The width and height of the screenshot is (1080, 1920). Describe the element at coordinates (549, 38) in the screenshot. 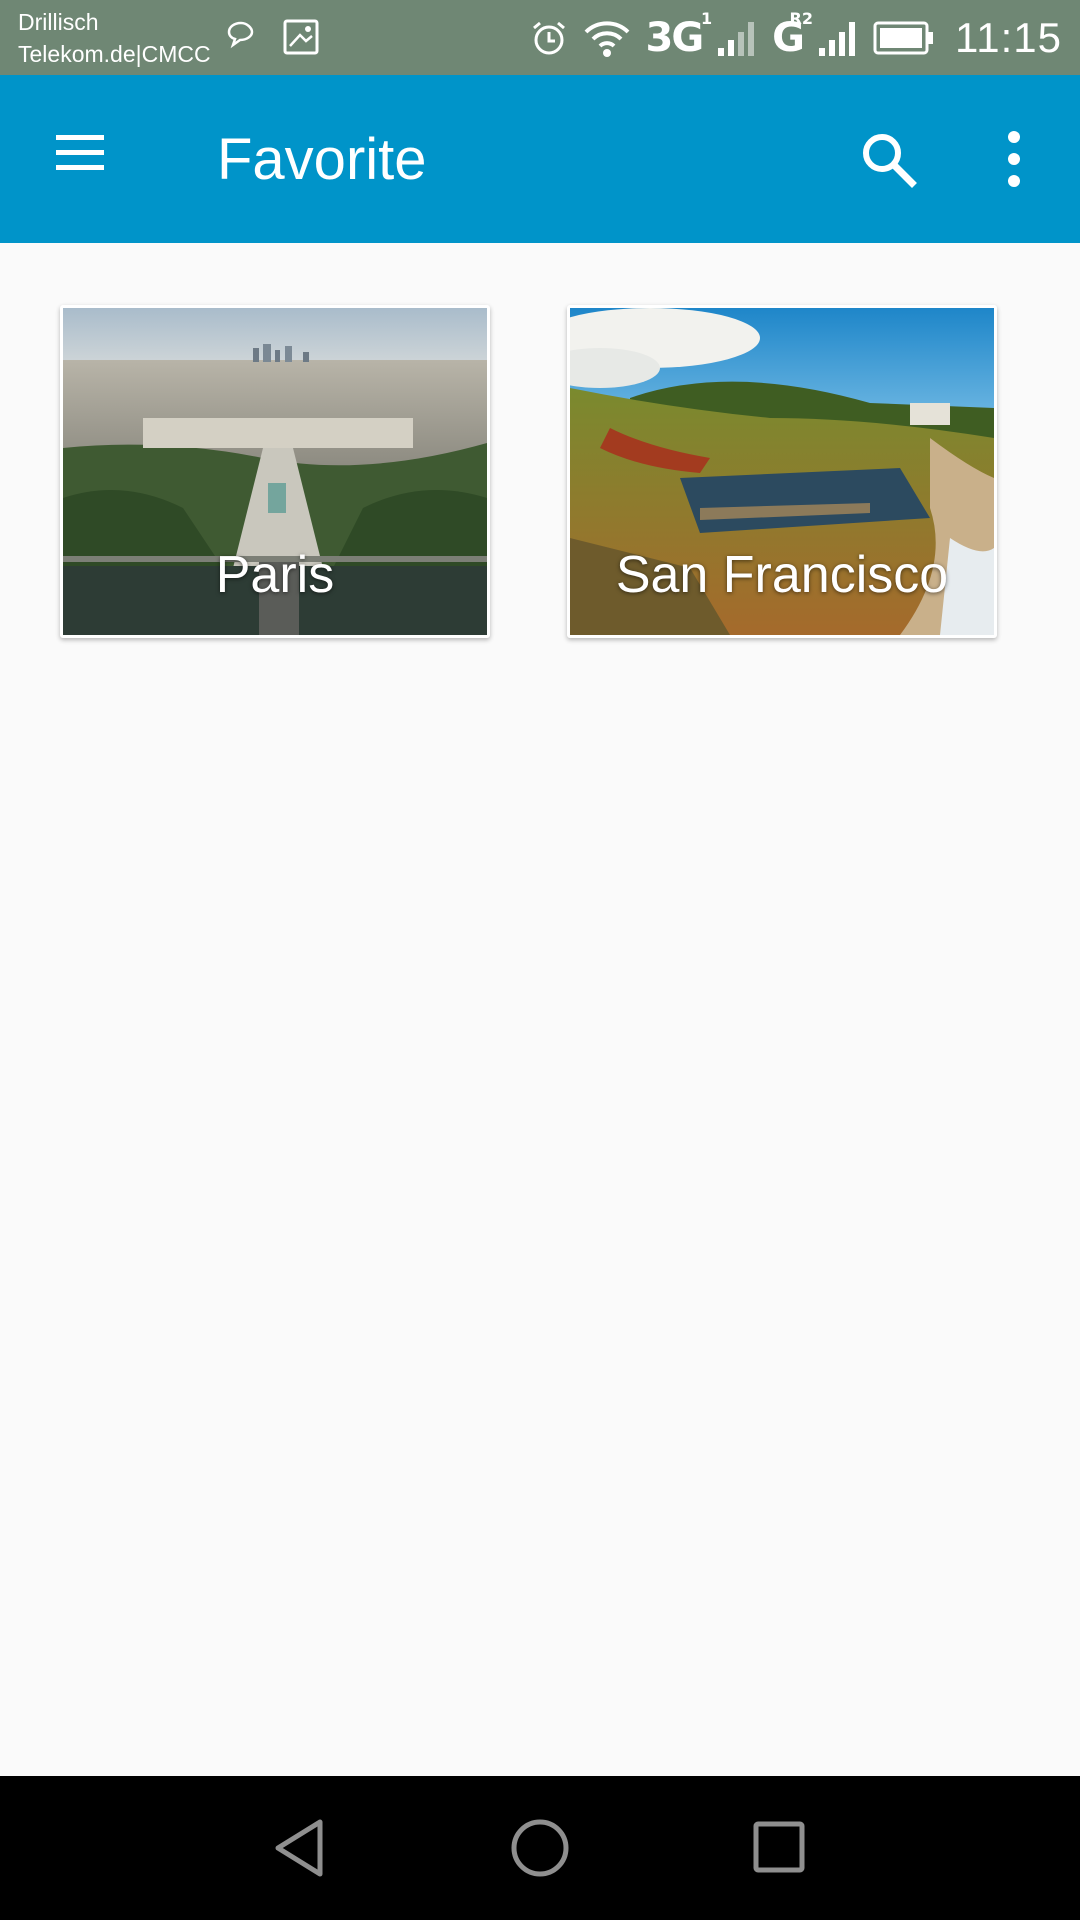

I see `alarm-icon` at that location.